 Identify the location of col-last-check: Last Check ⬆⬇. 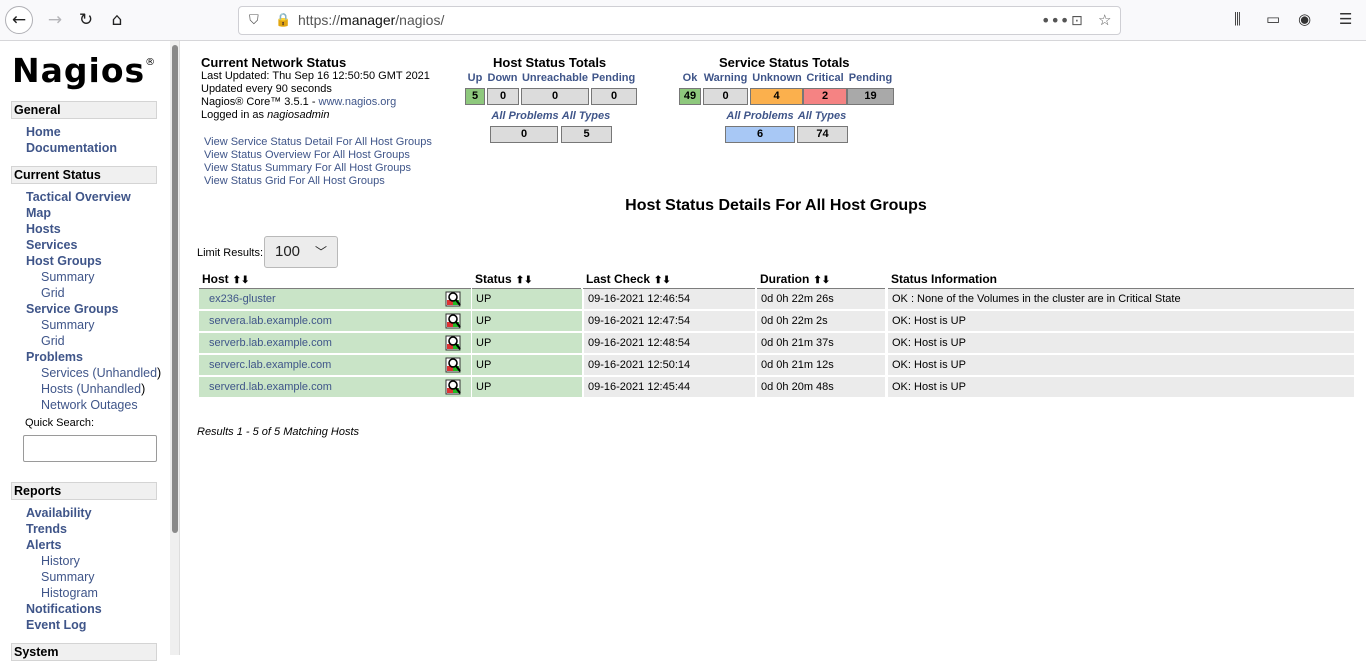
(669, 280).